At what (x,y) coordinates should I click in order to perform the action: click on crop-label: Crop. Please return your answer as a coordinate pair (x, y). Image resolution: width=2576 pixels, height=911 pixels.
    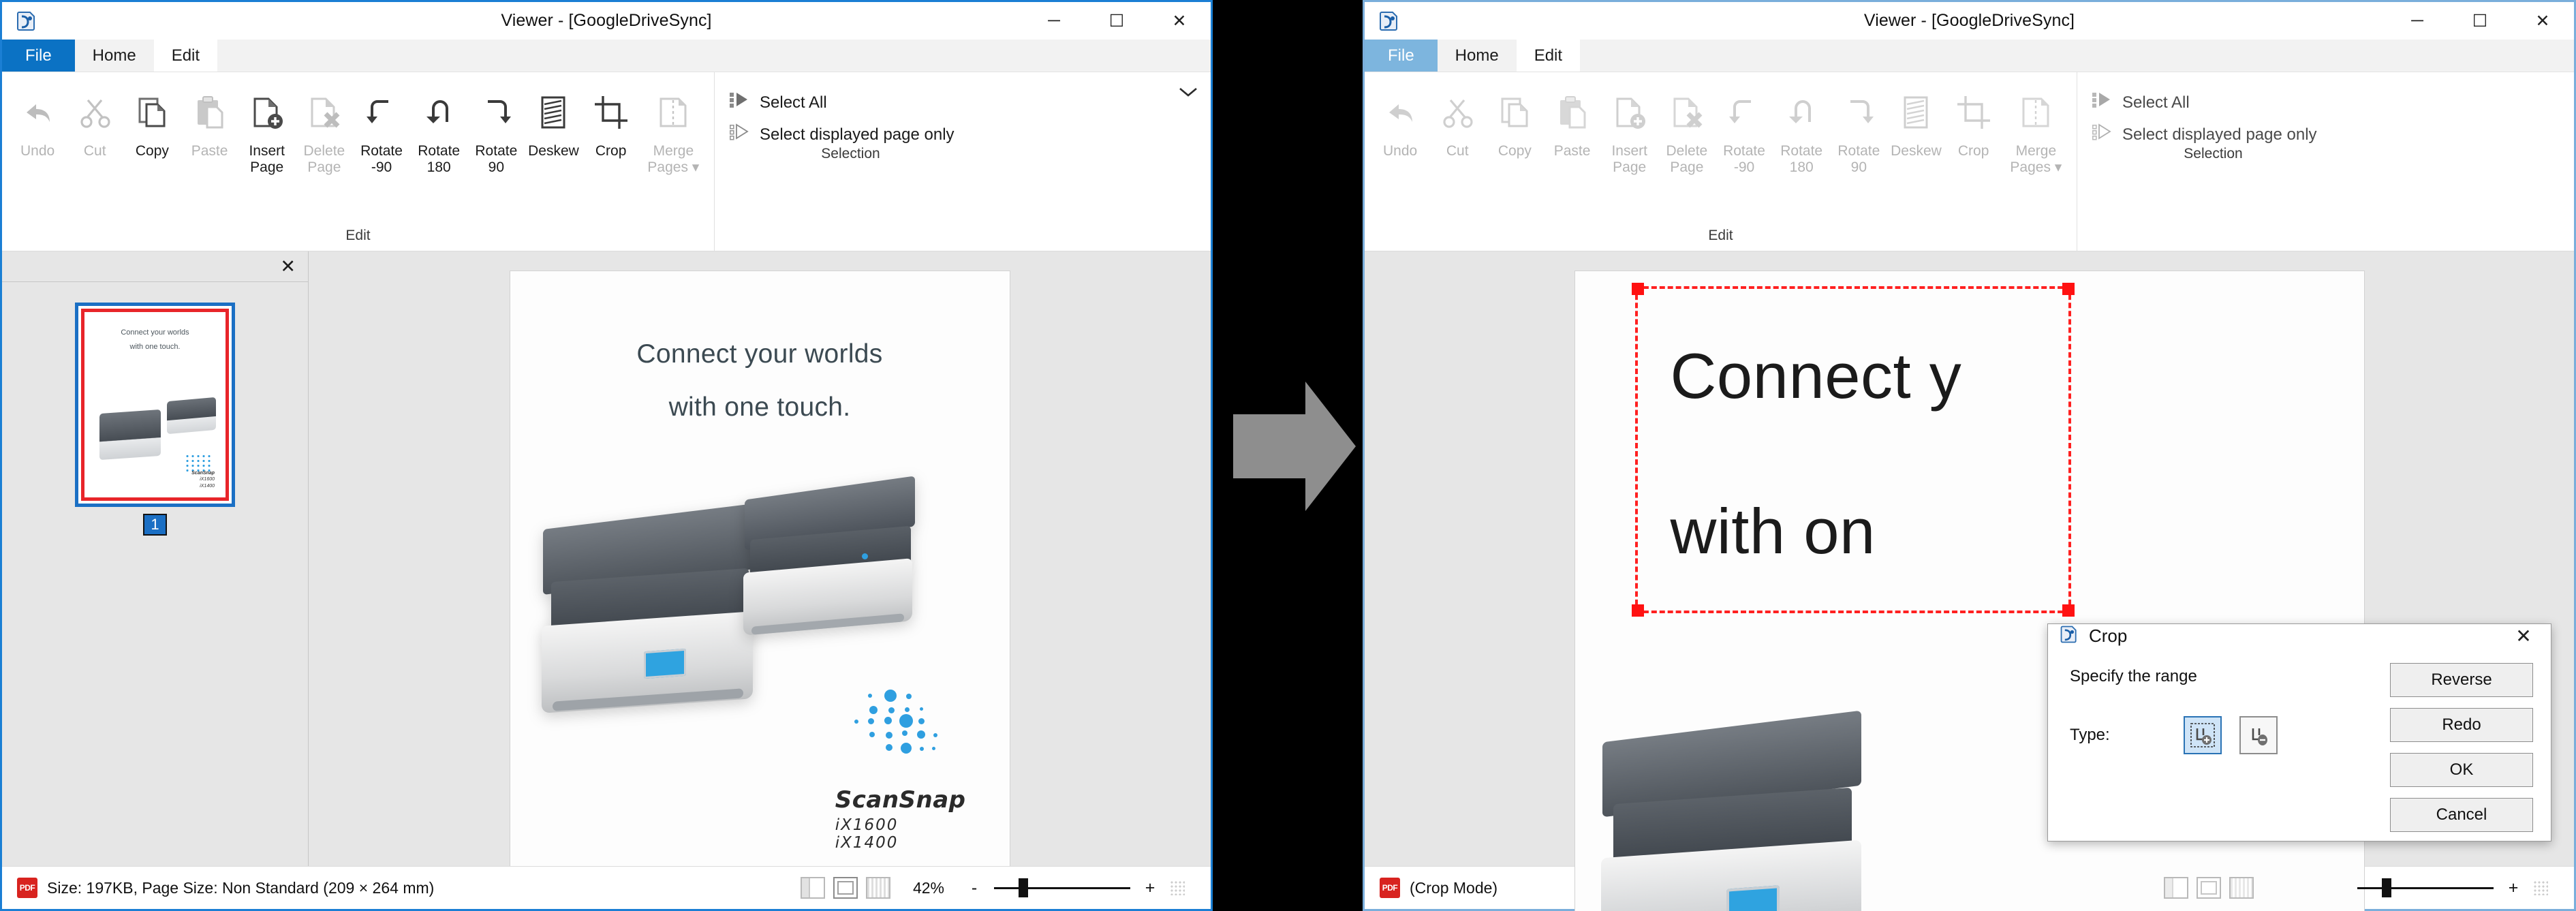
    Looking at the image, I should click on (1973, 151).